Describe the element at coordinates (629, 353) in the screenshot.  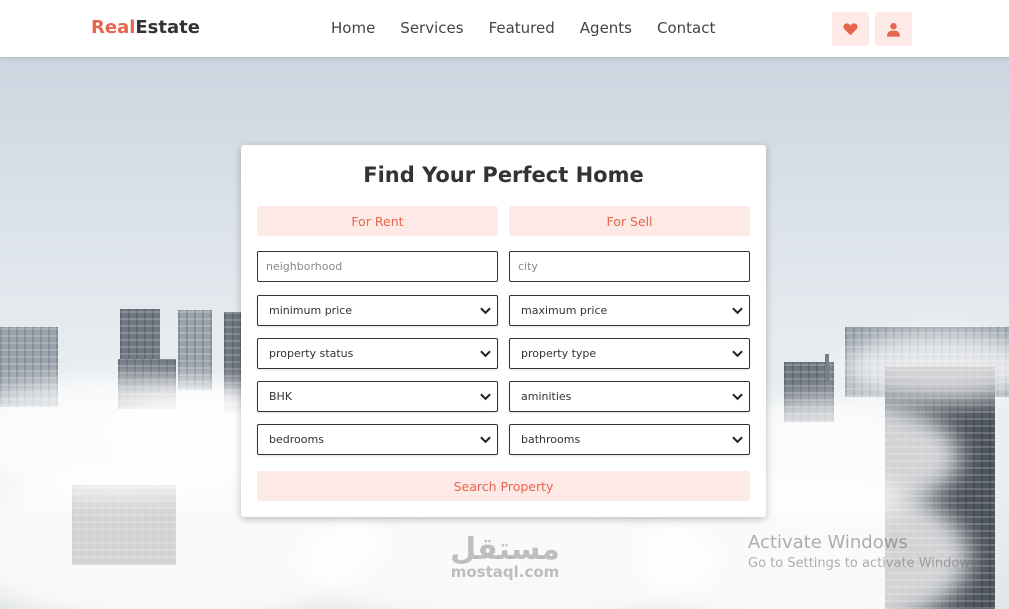
I see `property-type-select: property type` at that location.